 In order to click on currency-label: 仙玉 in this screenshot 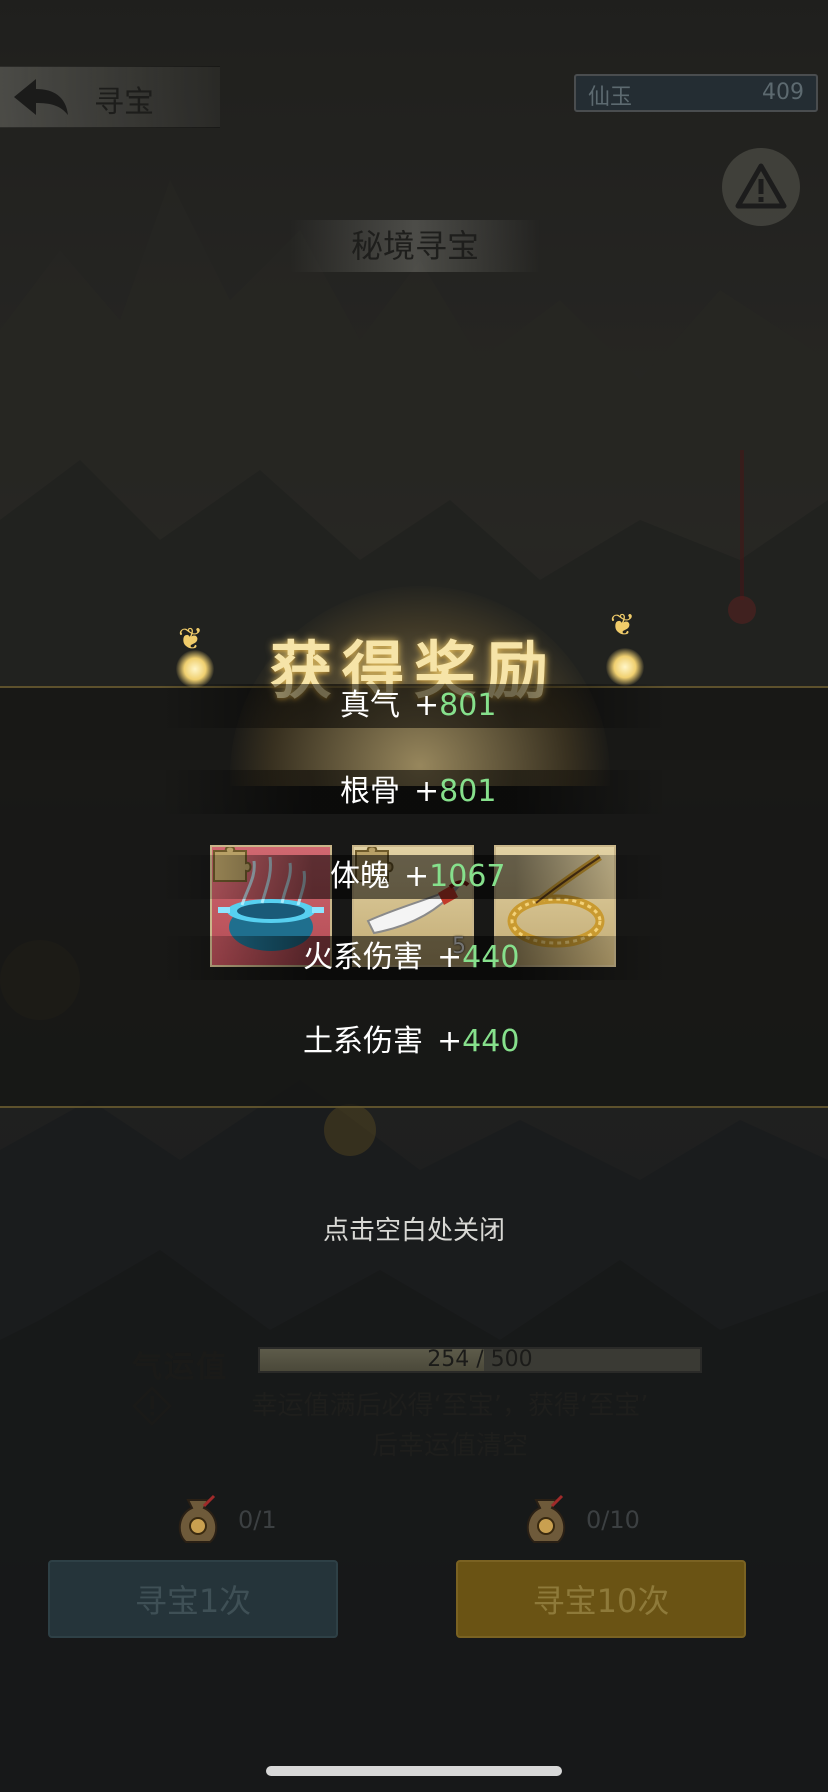, I will do `click(610, 97)`.